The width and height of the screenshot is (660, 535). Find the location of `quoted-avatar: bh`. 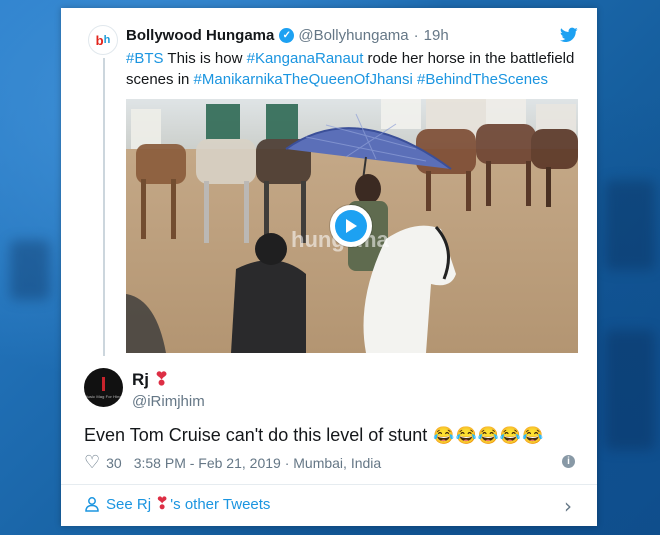

quoted-avatar: bh is located at coordinates (103, 40).